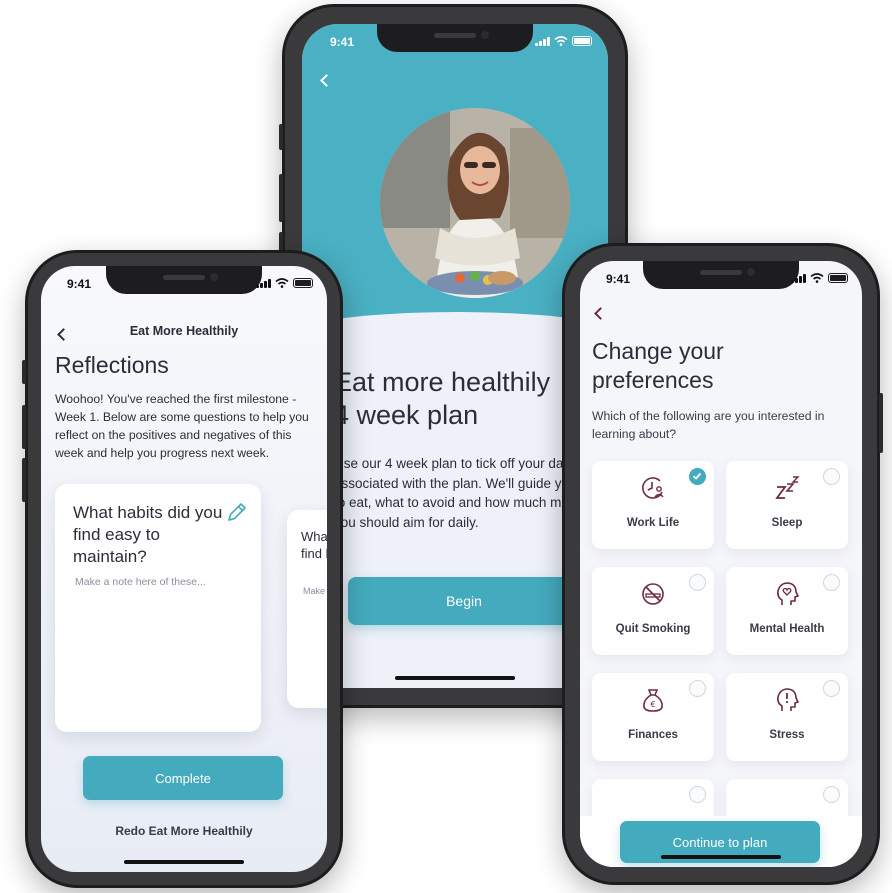 The width and height of the screenshot is (892, 893). Describe the element at coordinates (788, 593) in the screenshot. I see `head-heart-icon` at that location.